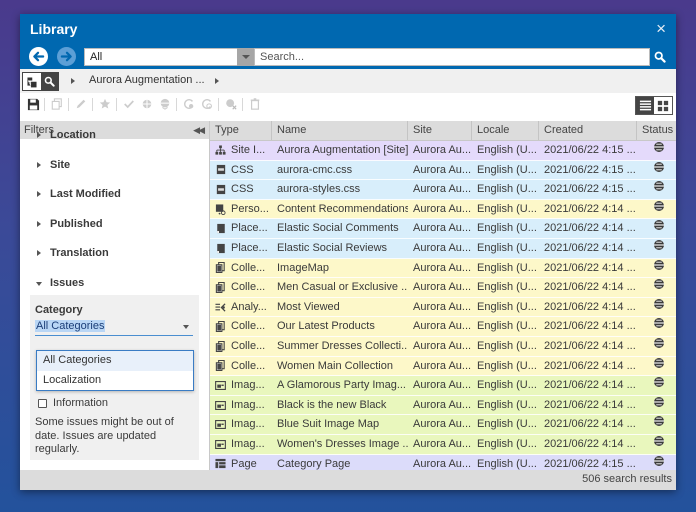  Describe the element at coordinates (54, 29) in the screenshot. I see `window-title: Library` at that location.